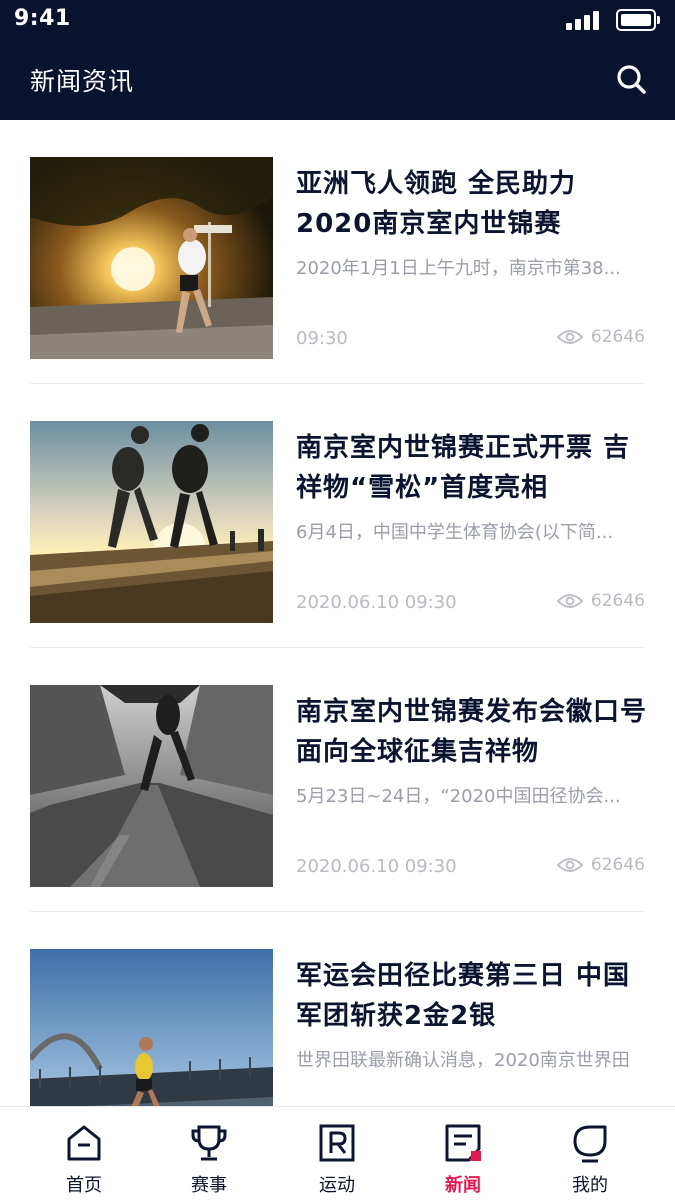 The width and height of the screenshot is (675, 1200). What do you see at coordinates (337, 60) in the screenshot?
I see `app-header: 9:41 新闻资讯` at bounding box center [337, 60].